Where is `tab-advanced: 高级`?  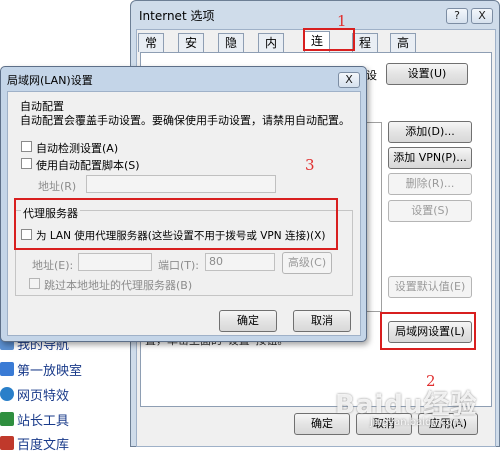 tab-advanced: 高级 is located at coordinates (403, 50).